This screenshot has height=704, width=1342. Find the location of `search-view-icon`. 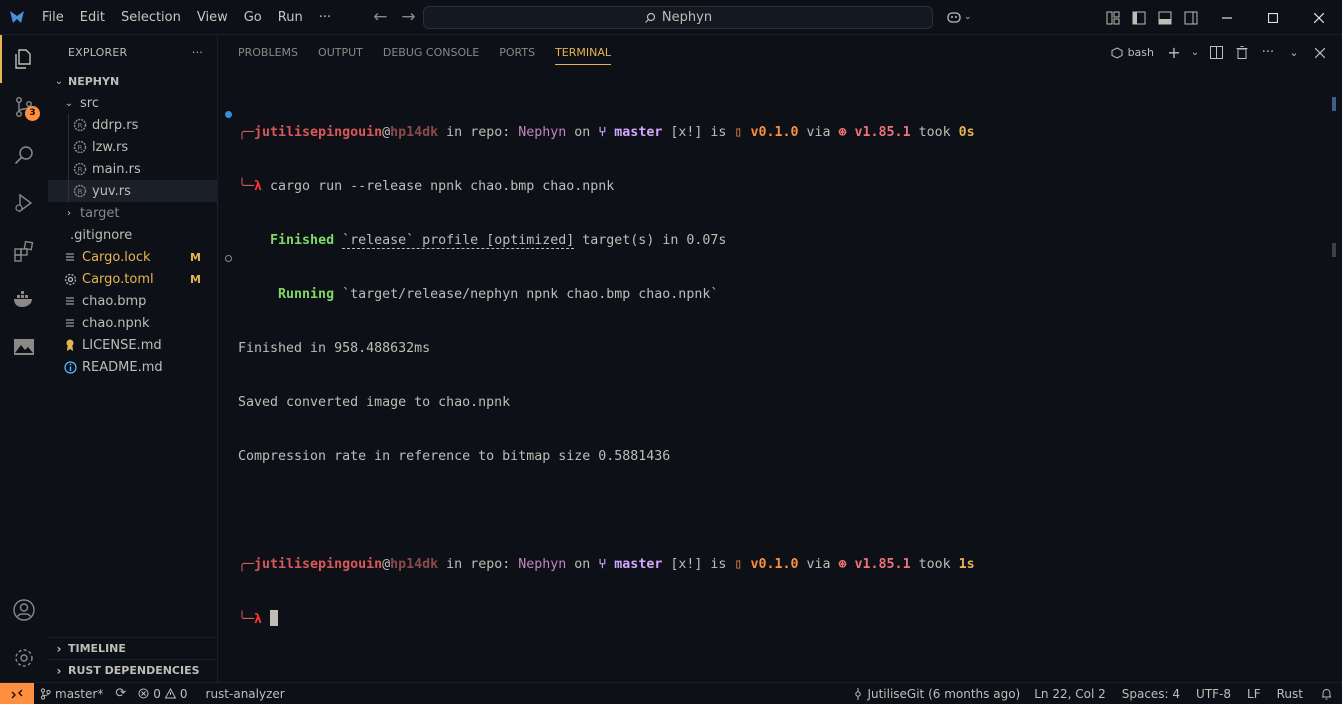

search-view-icon is located at coordinates (24, 155).